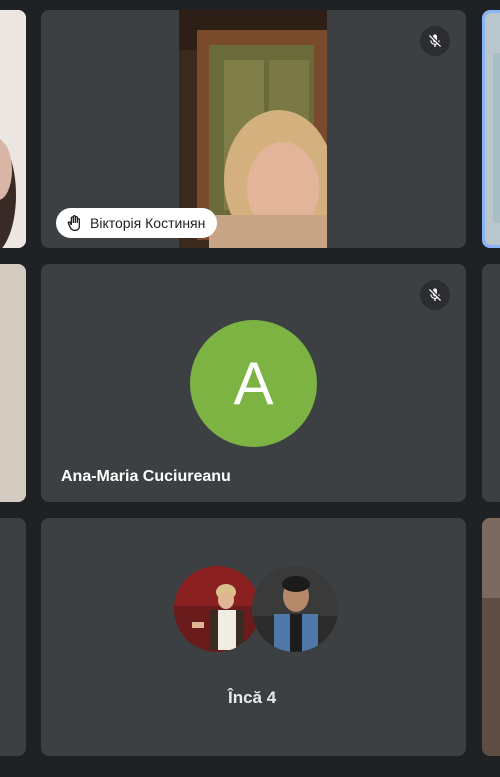  I want to click on participant-tile-right-bottom, so click(491, 637).